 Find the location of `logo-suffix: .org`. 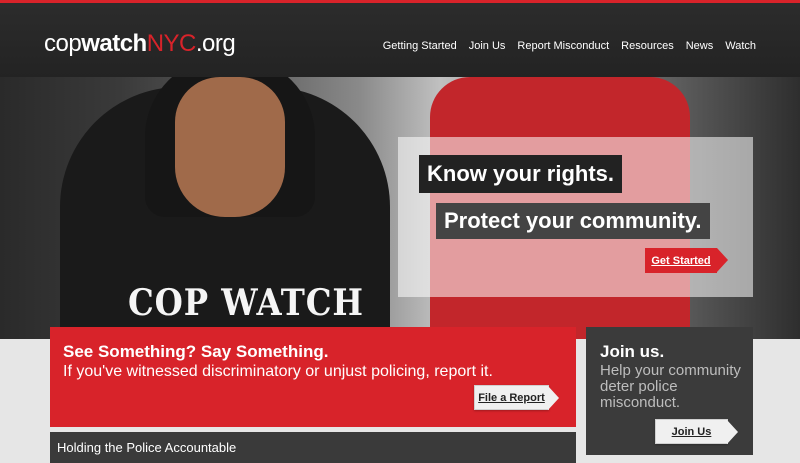

logo-suffix: .org is located at coordinates (215, 43).